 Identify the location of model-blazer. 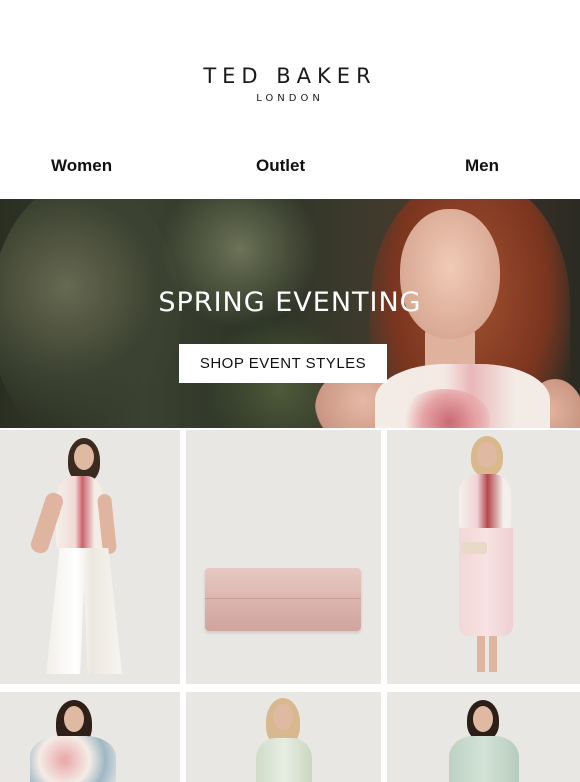
(484, 759).